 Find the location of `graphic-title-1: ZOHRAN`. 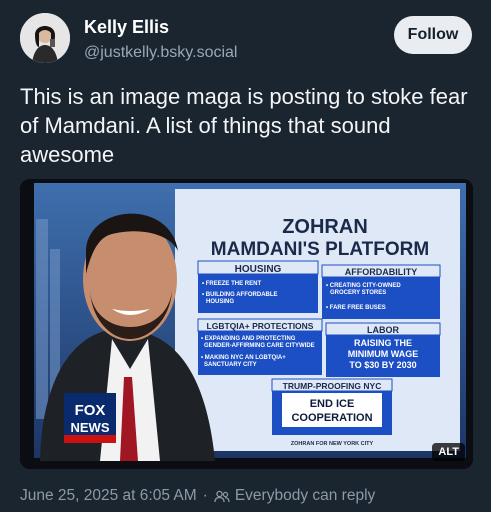

graphic-title-1: ZOHRAN is located at coordinates (325, 227).